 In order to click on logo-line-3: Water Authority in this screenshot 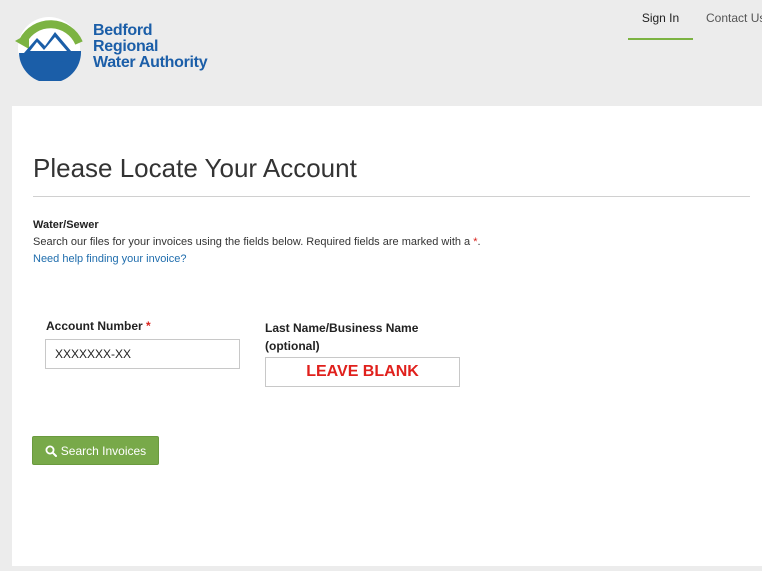, I will do `click(150, 62)`.